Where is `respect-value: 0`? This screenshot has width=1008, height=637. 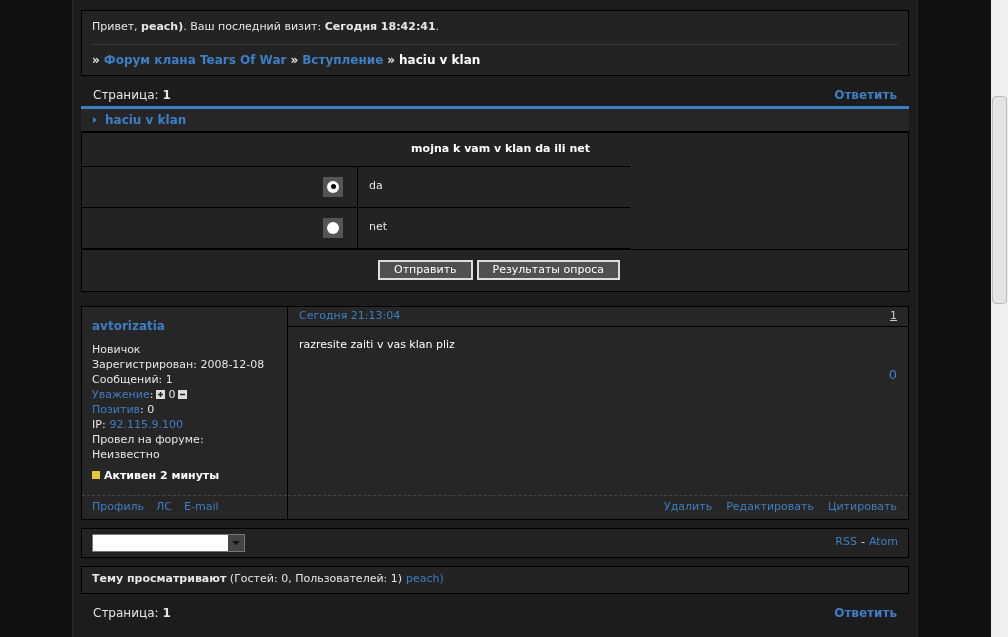 respect-value: 0 is located at coordinates (172, 394).